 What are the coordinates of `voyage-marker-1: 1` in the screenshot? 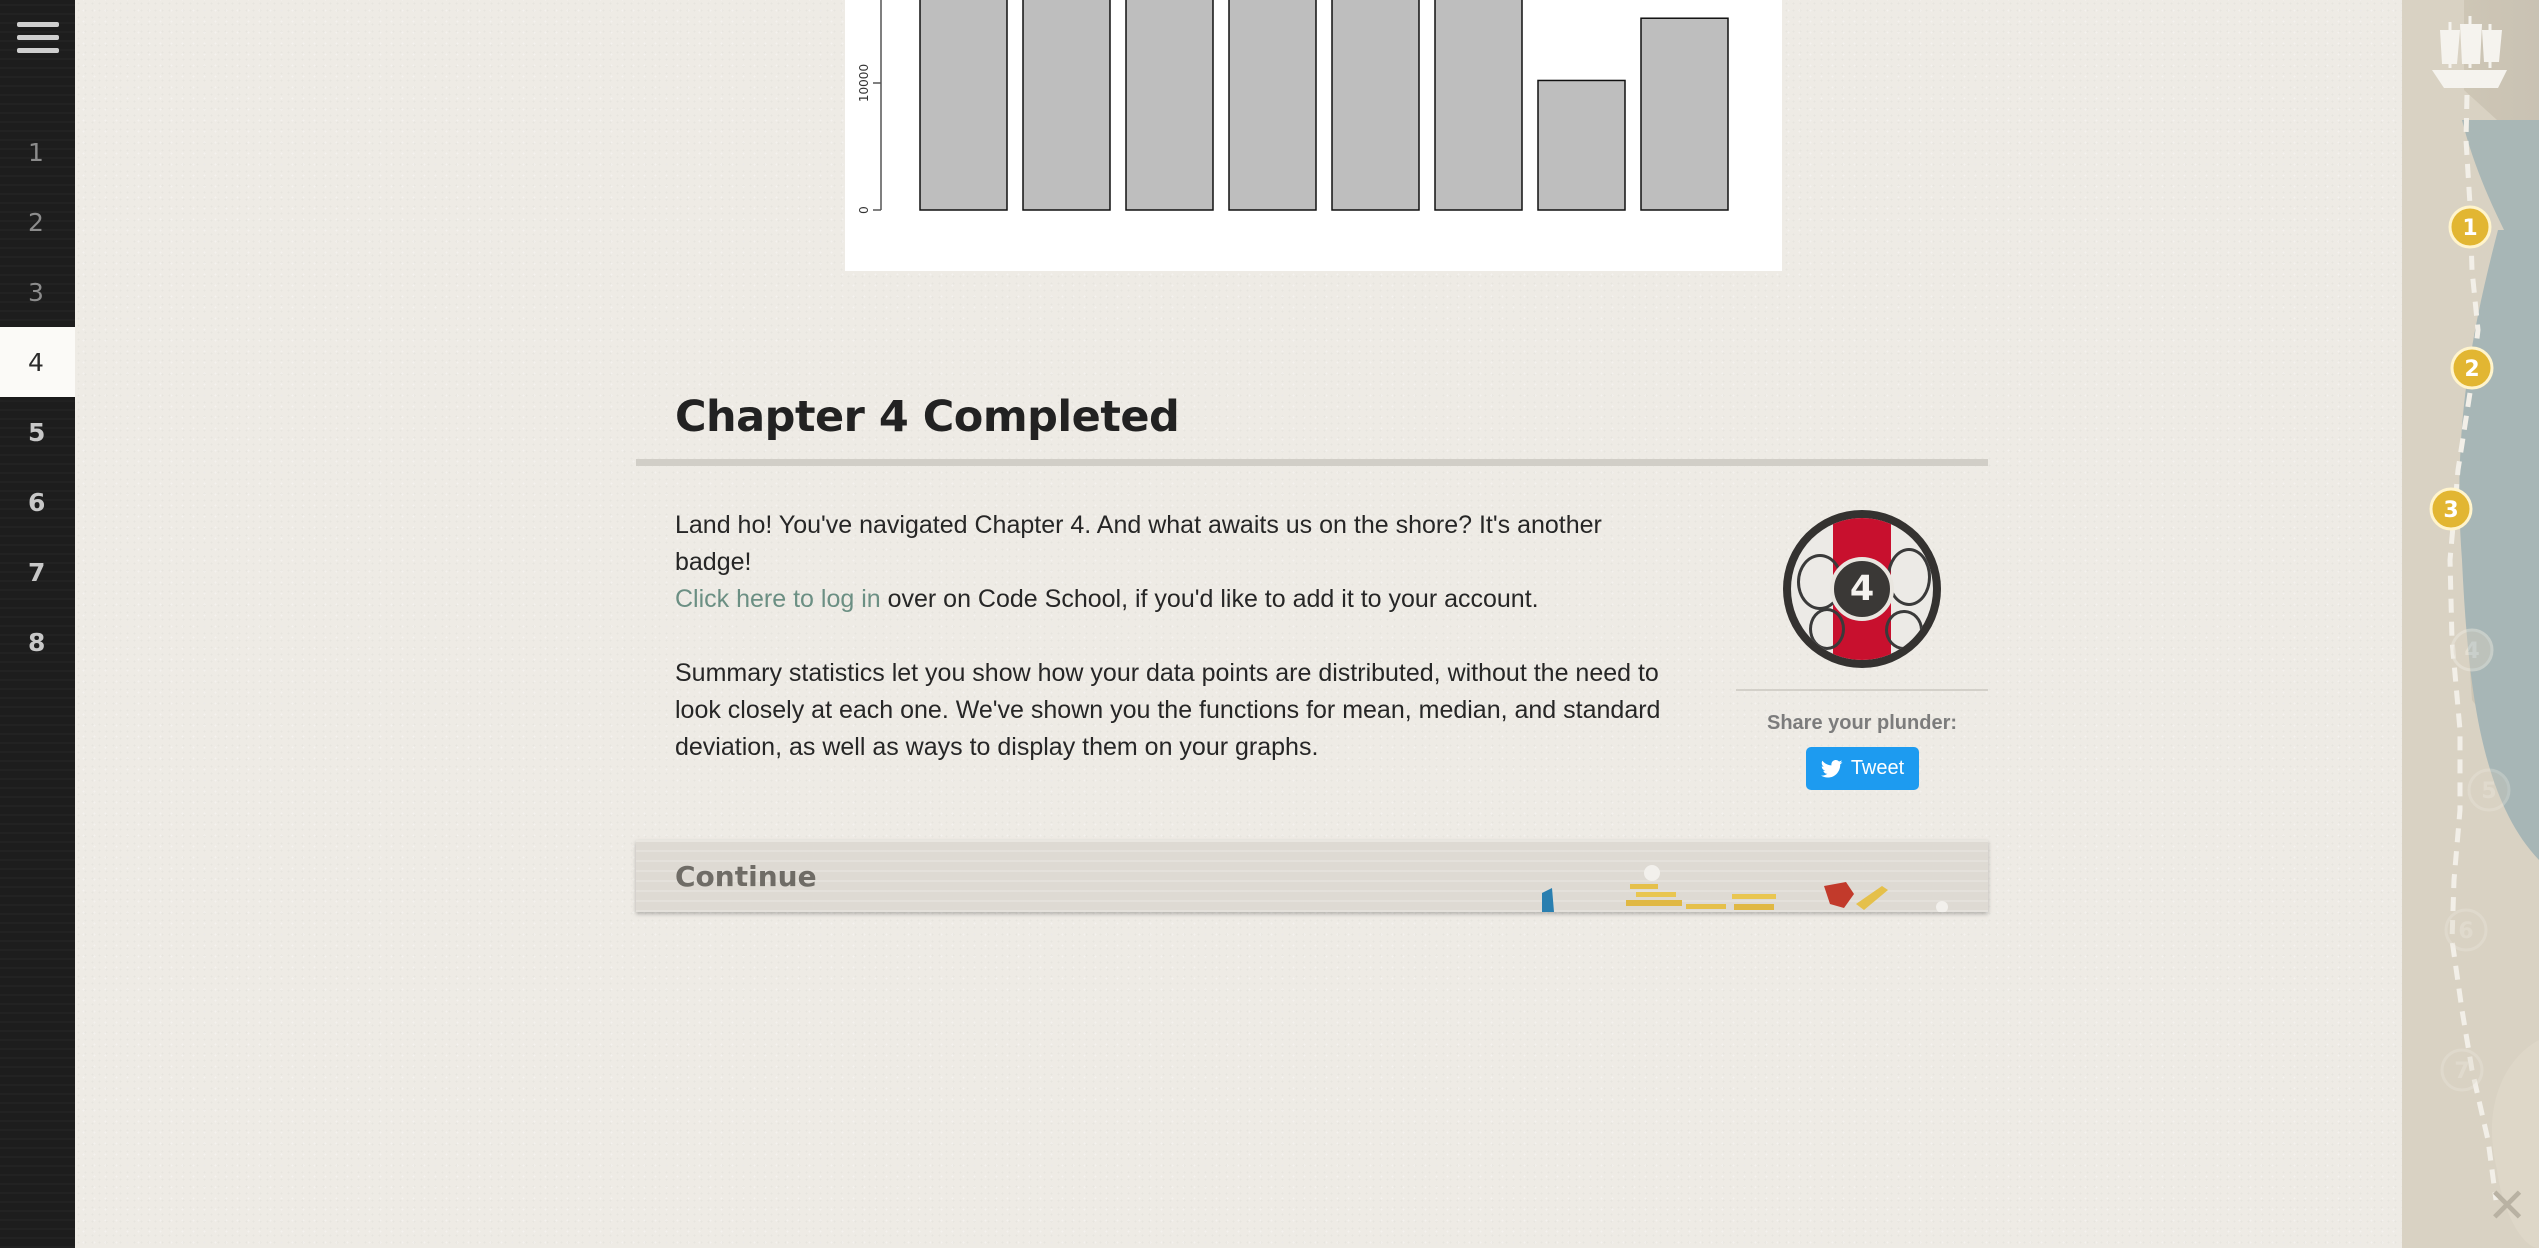 It's located at (2470, 227).